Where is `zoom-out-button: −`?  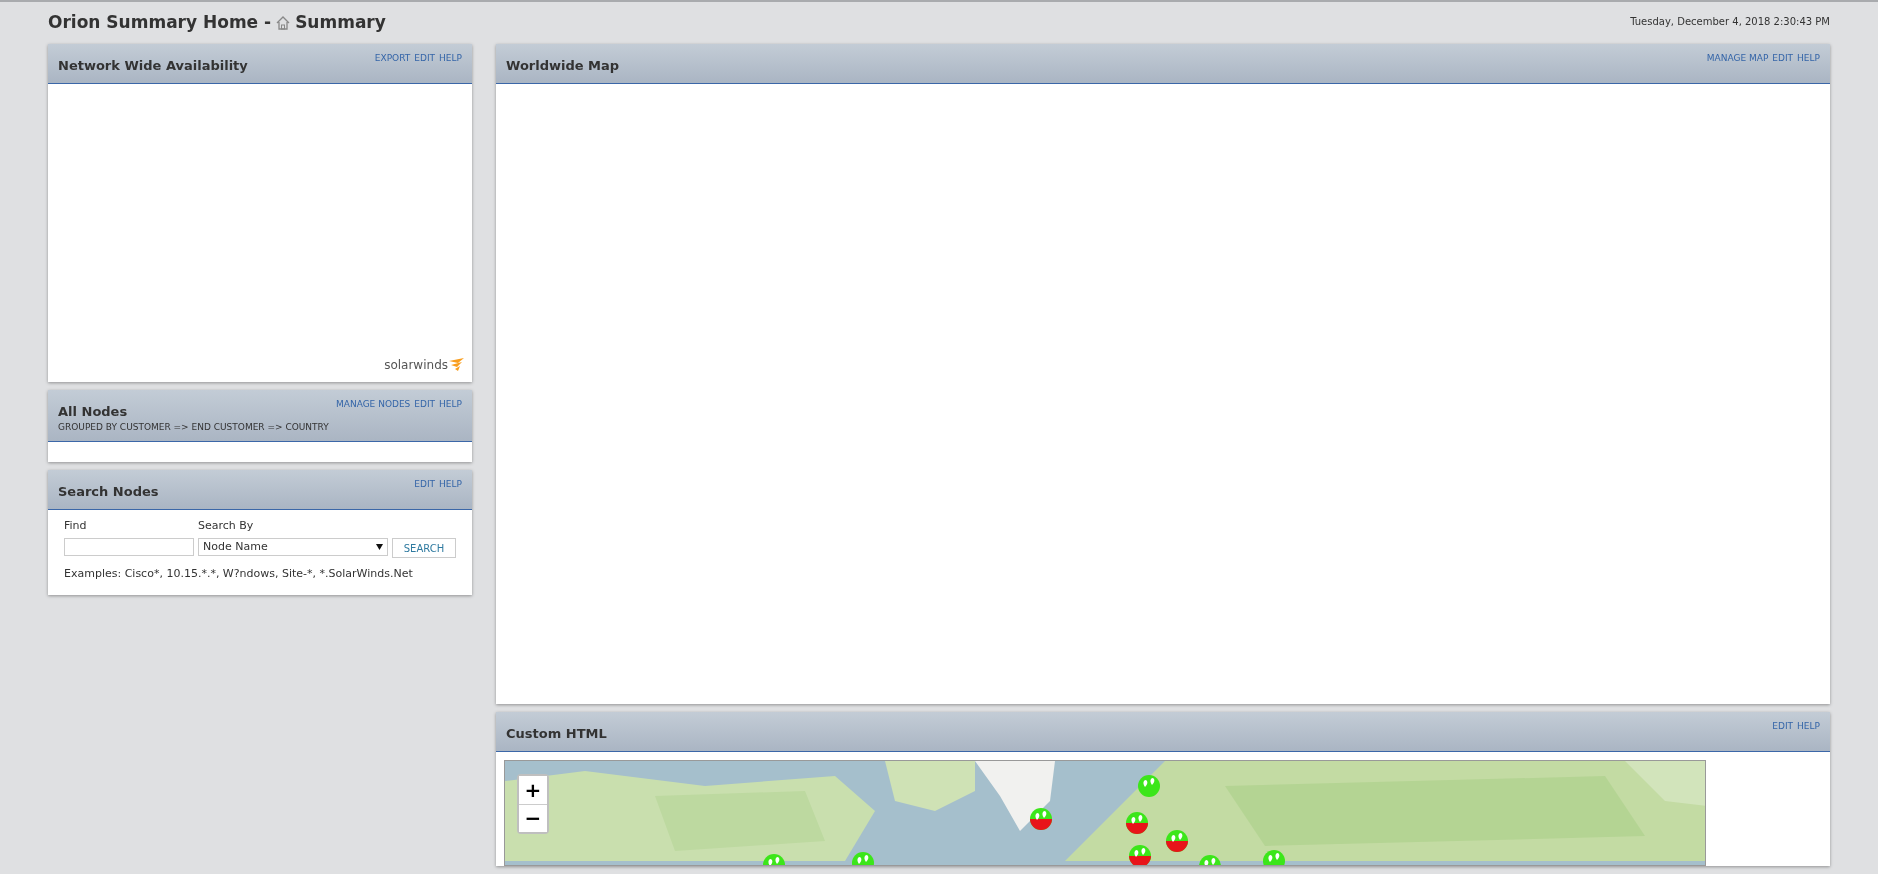
zoom-out-button: − is located at coordinates (533, 817).